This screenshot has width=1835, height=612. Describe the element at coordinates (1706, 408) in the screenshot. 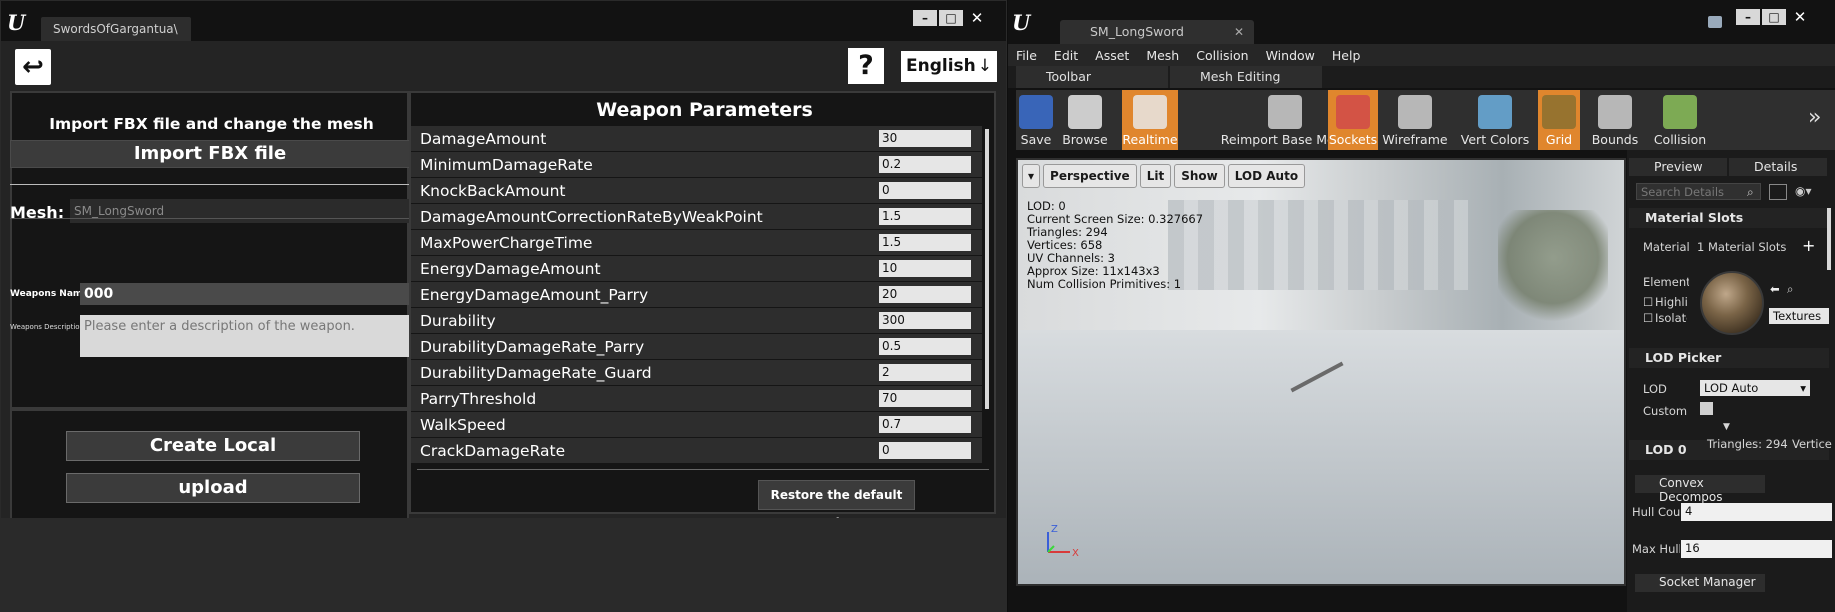

I see `custom-checkbox` at that location.